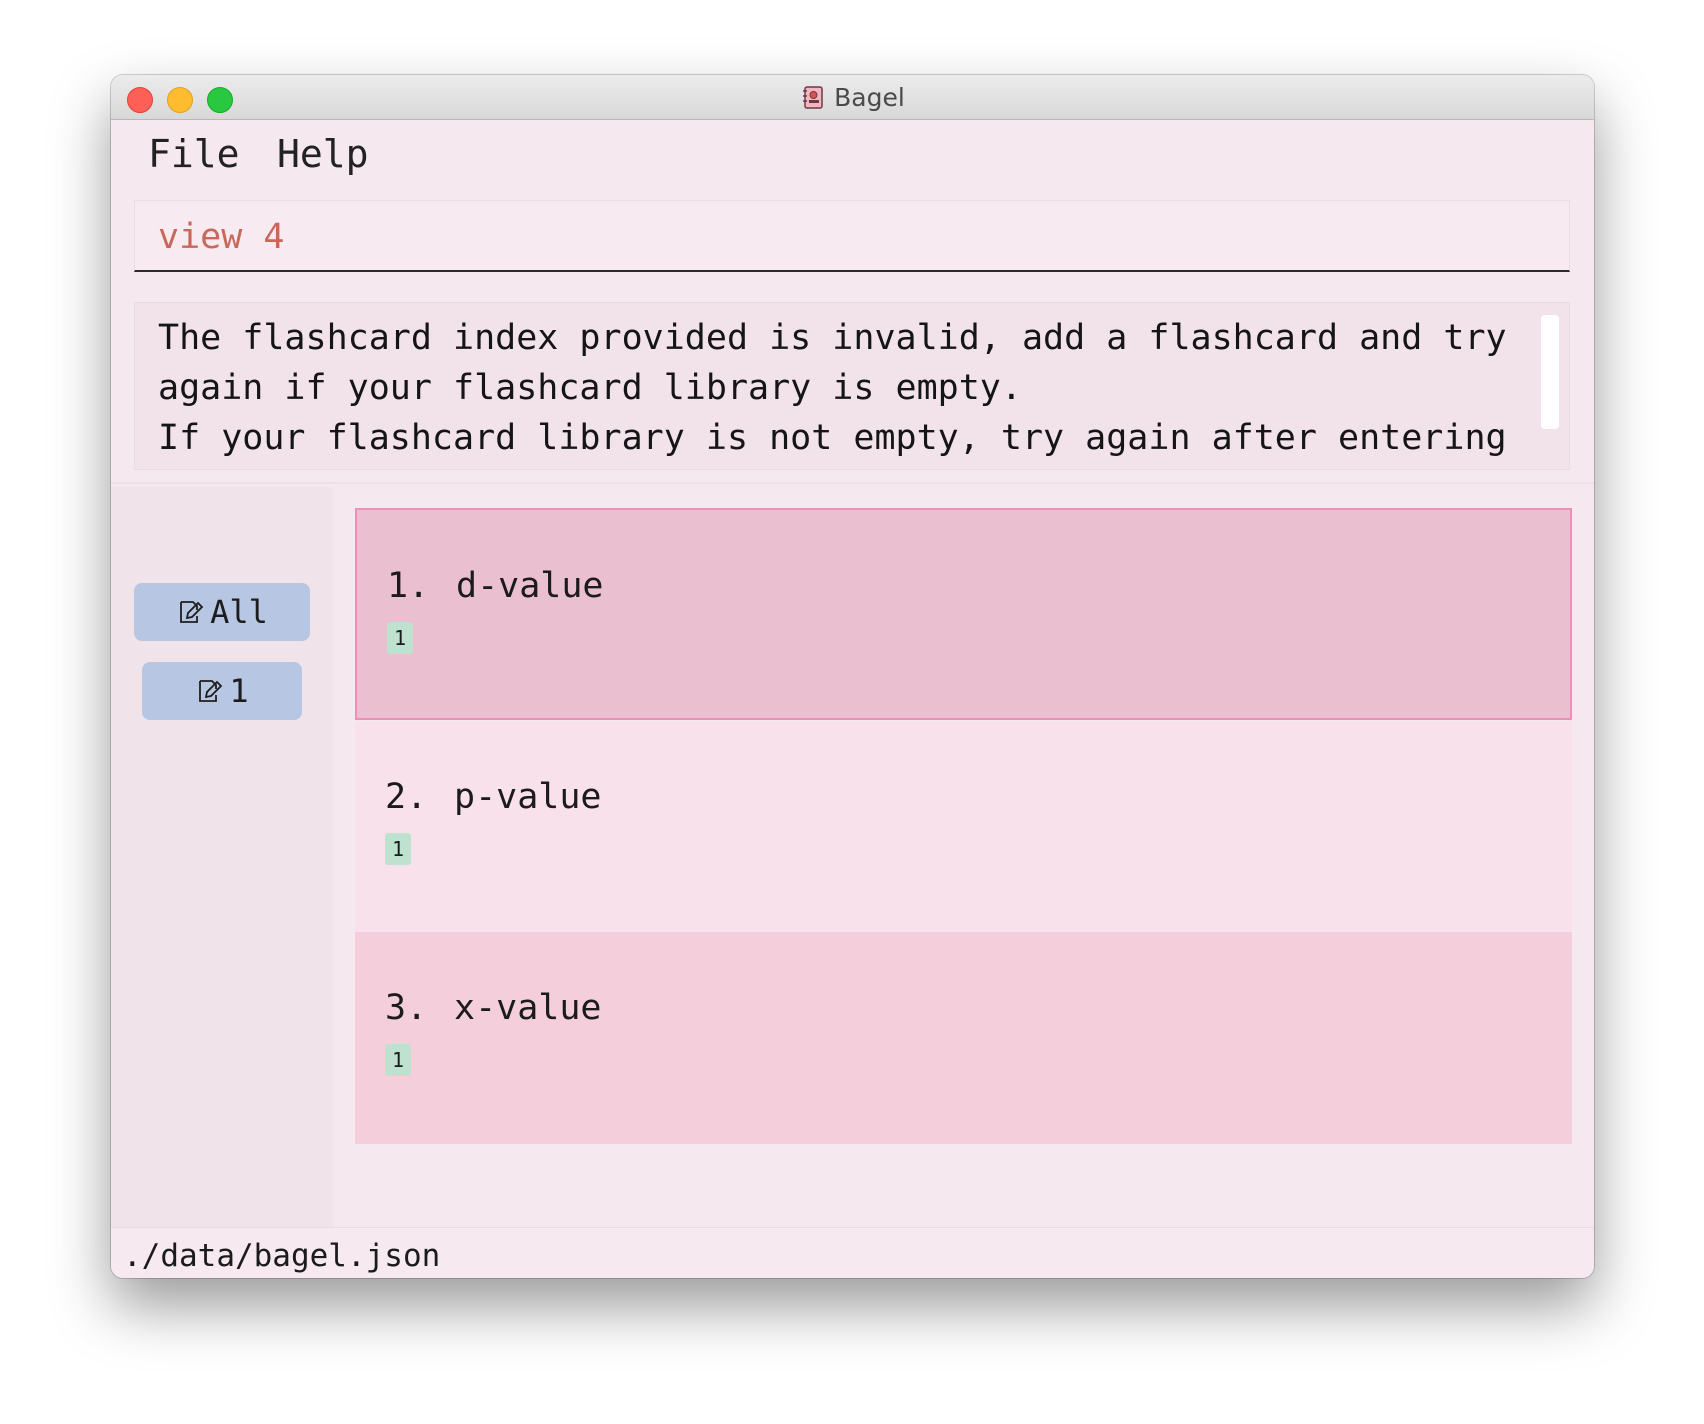  What do you see at coordinates (239, 612) in the screenshot?
I see `tag-button-all-label: All` at bounding box center [239, 612].